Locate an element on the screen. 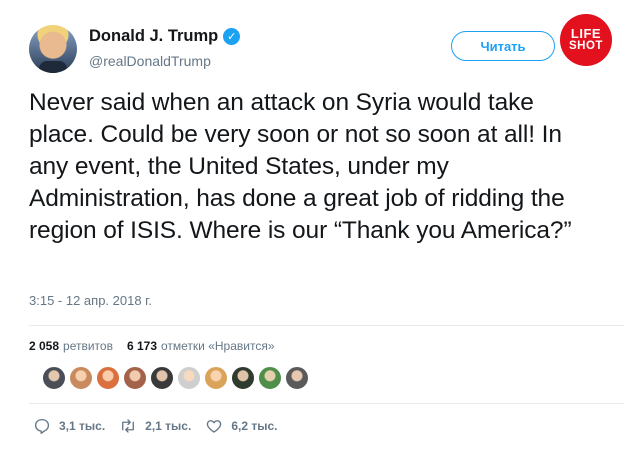 The image size is (624, 457). author-handle: @realDonaldTrump is located at coordinates (150, 61).